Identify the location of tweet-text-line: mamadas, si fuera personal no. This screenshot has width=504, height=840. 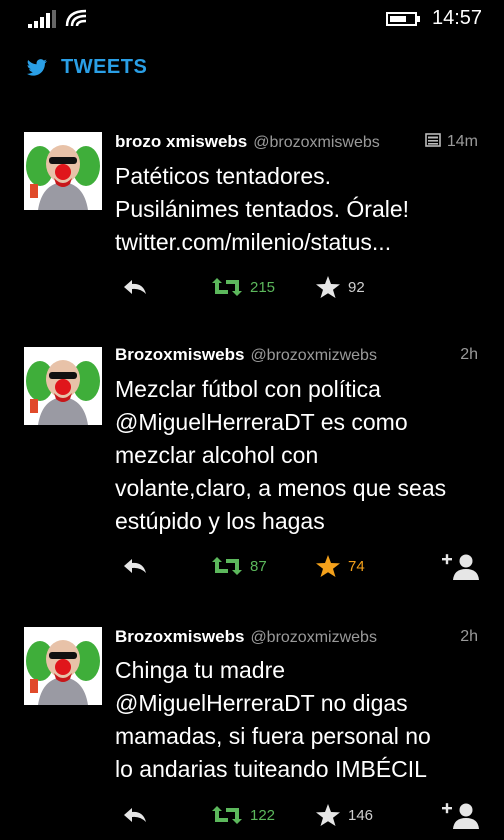
(273, 736).